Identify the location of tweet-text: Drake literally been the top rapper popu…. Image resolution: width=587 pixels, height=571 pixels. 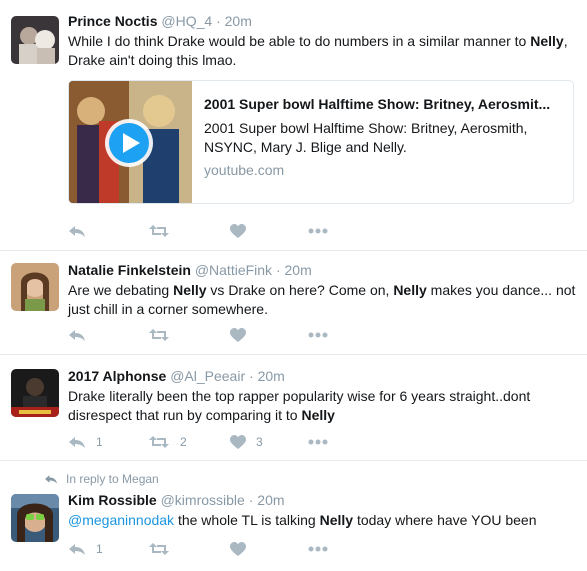
(299, 405).